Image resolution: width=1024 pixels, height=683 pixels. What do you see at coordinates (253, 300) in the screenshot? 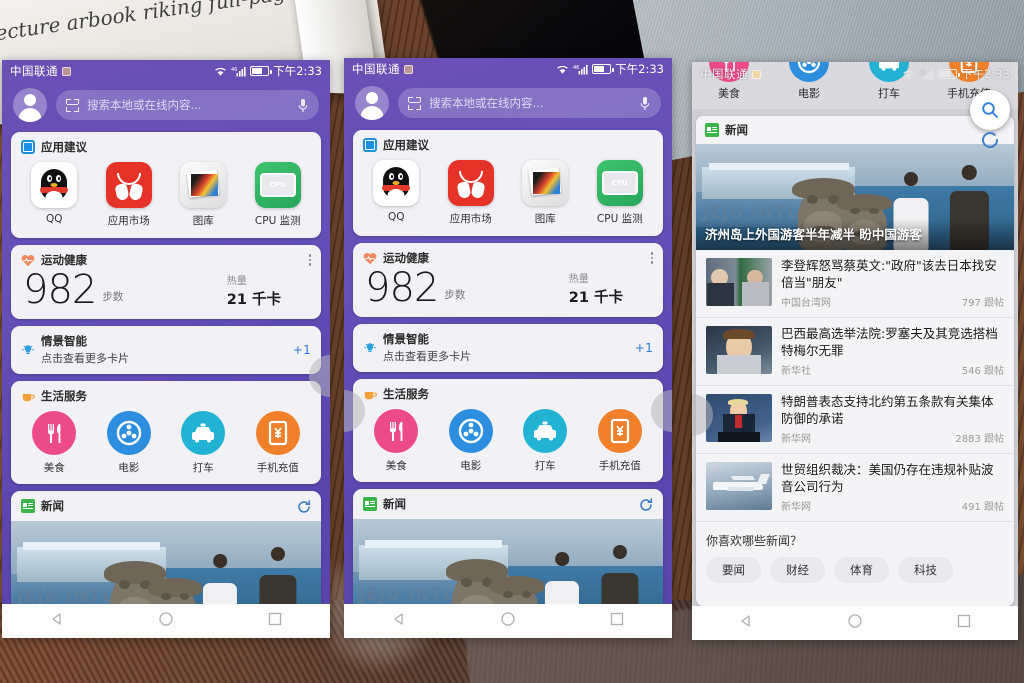
I see `calories-value: 21 千卡` at bounding box center [253, 300].